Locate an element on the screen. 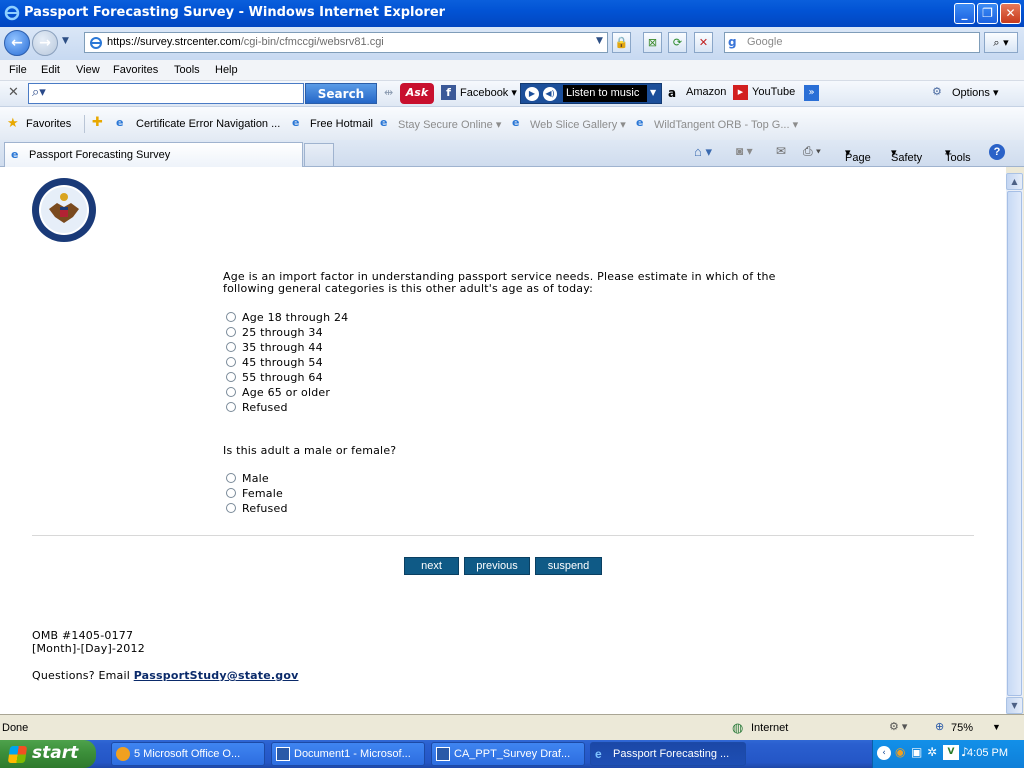 Image resolution: width=1024 pixels, height=768 pixels. omb-number: OMB #1405-0177 is located at coordinates (83, 635).